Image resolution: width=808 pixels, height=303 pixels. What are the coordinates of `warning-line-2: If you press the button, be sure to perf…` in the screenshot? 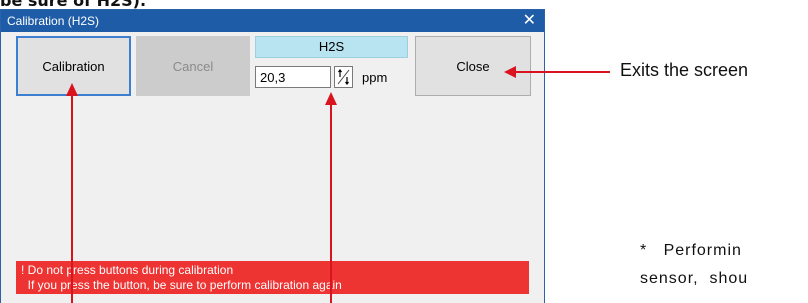 It's located at (181, 285).